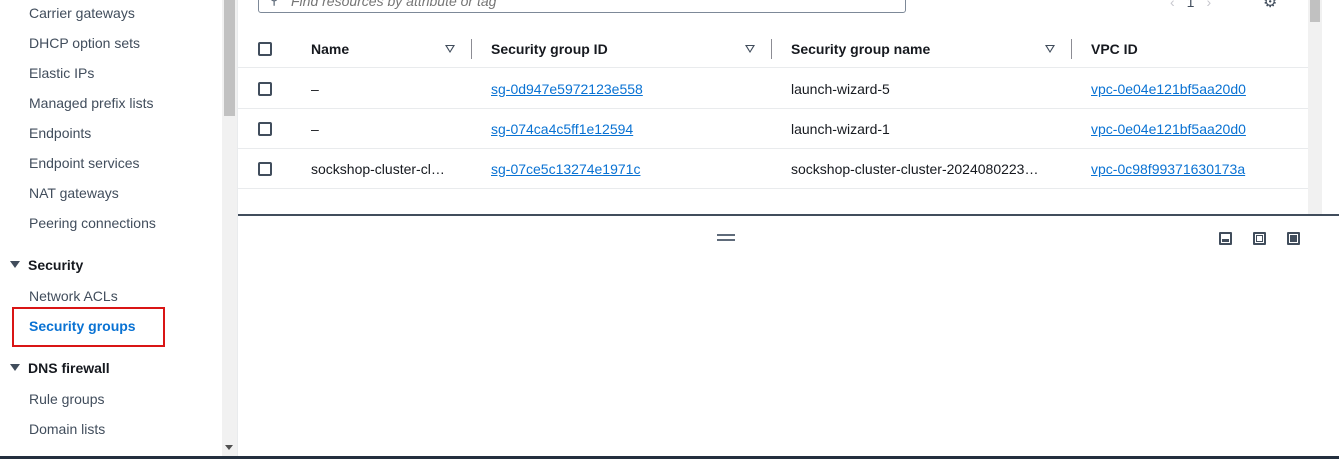 The height and width of the screenshot is (459, 1339). I want to click on select-all-checkbox, so click(265, 48).